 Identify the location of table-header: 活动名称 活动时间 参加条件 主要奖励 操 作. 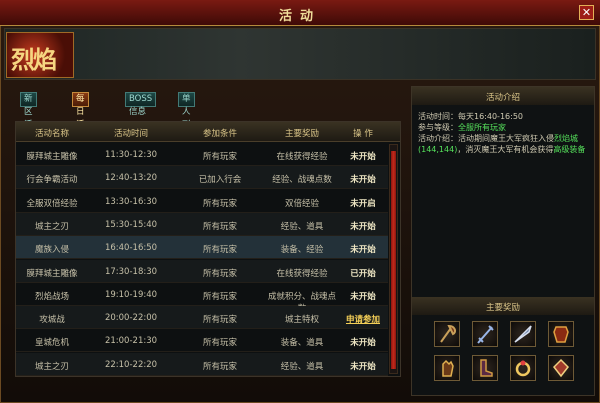
(208, 132).